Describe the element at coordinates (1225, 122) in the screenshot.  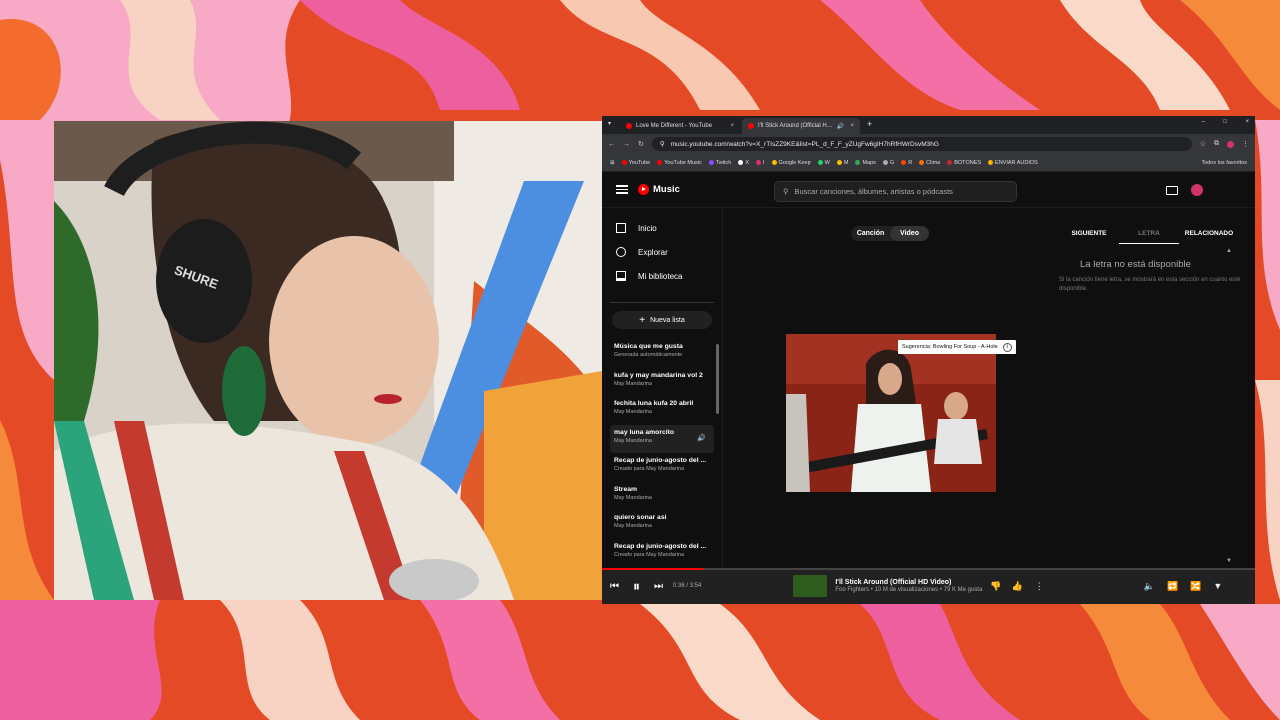
I see `maximize-icon: □` at that location.